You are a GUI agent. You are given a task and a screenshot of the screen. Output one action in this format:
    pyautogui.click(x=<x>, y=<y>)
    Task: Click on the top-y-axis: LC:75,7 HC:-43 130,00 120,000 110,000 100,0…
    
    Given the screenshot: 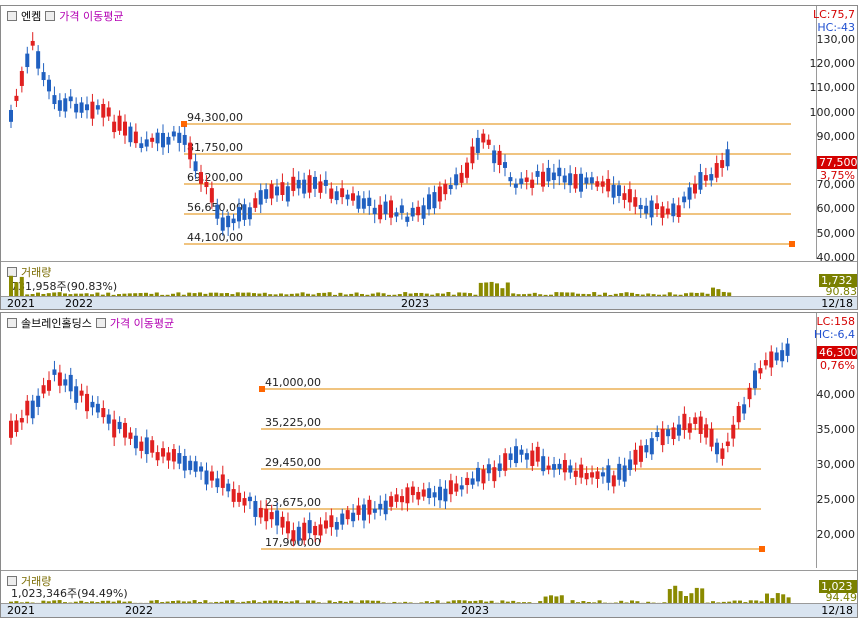 What is the action you would take?
    pyautogui.click(x=834, y=135)
    